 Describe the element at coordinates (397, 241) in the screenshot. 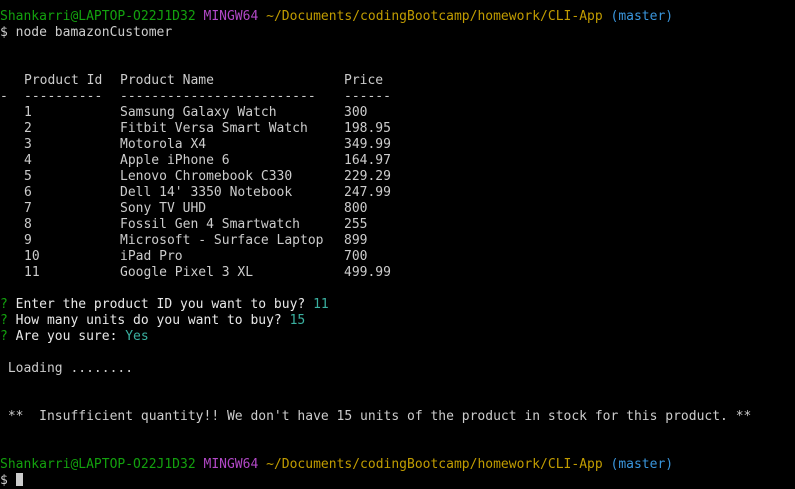

I see `table-row: 9 Microsoft - Surface Laptop 899` at that location.